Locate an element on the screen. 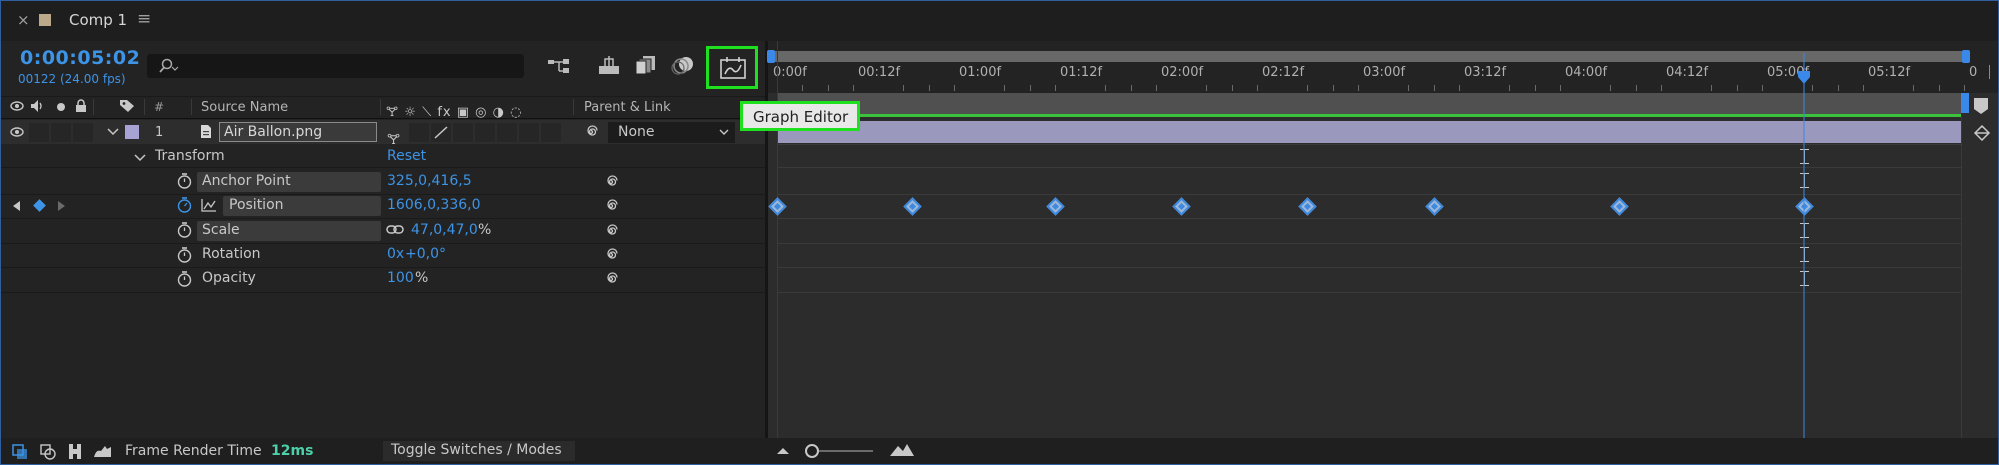 The width and height of the screenshot is (1999, 465). render-time-icon is located at coordinates (103, 451).